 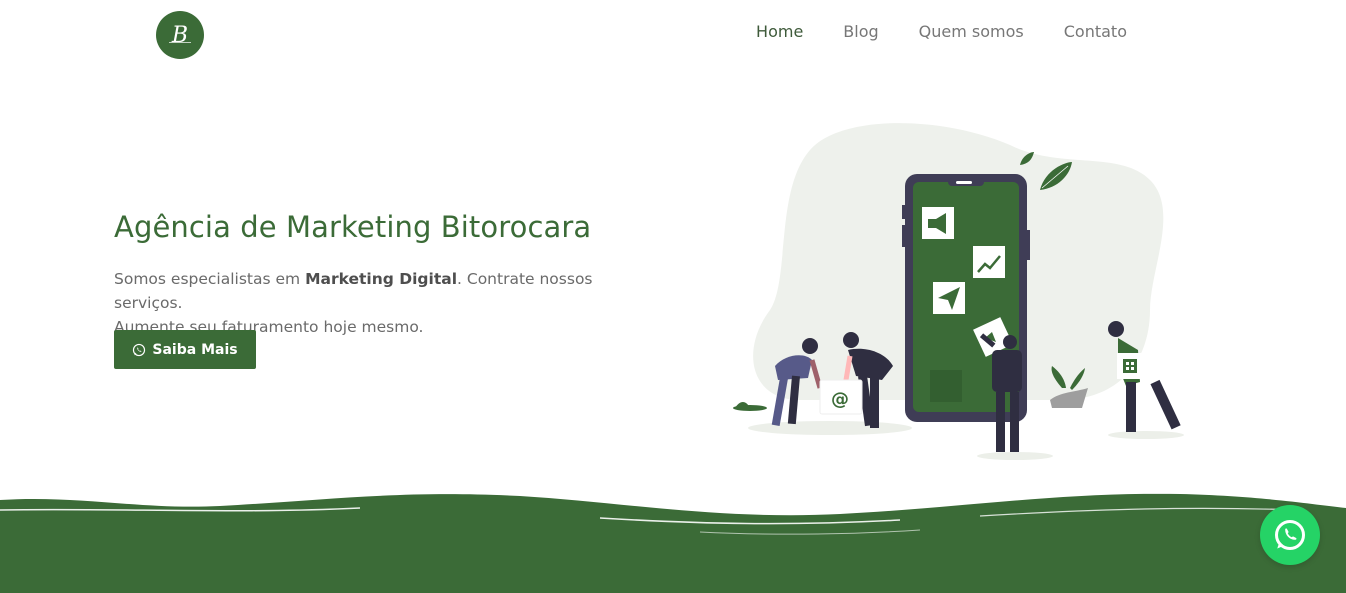 What do you see at coordinates (353, 227) in the screenshot?
I see `hero-title: Agência de Marketing Bitorocara` at bounding box center [353, 227].